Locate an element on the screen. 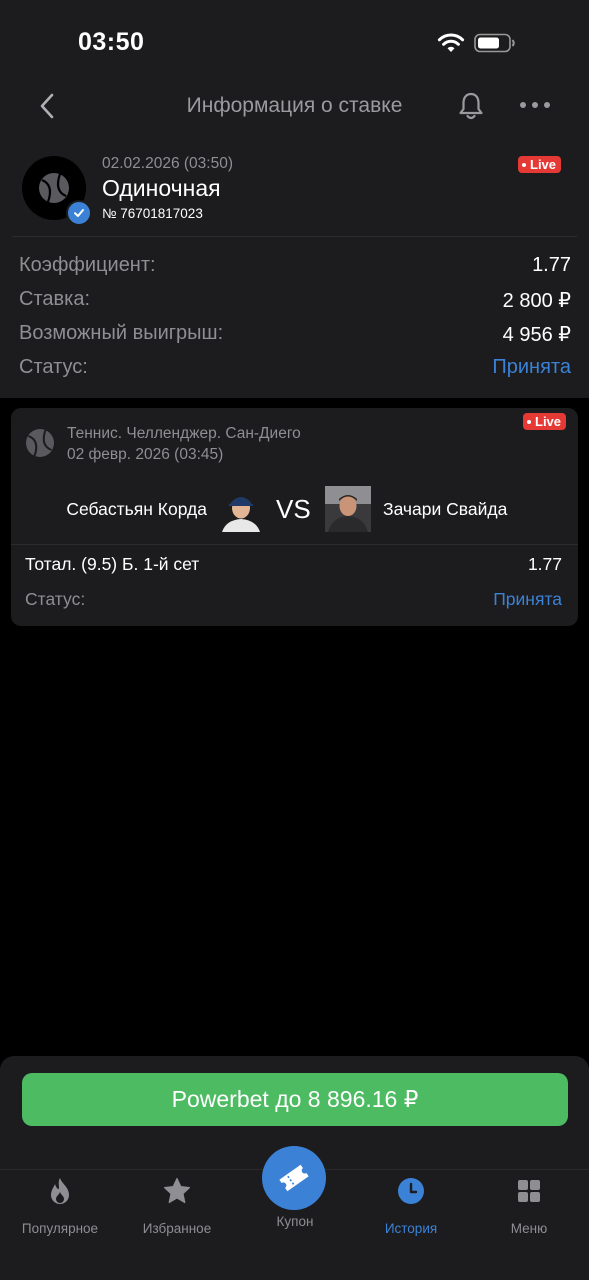 The image size is (589, 1280). event-status-key: Статус: is located at coordinates (55, 599).